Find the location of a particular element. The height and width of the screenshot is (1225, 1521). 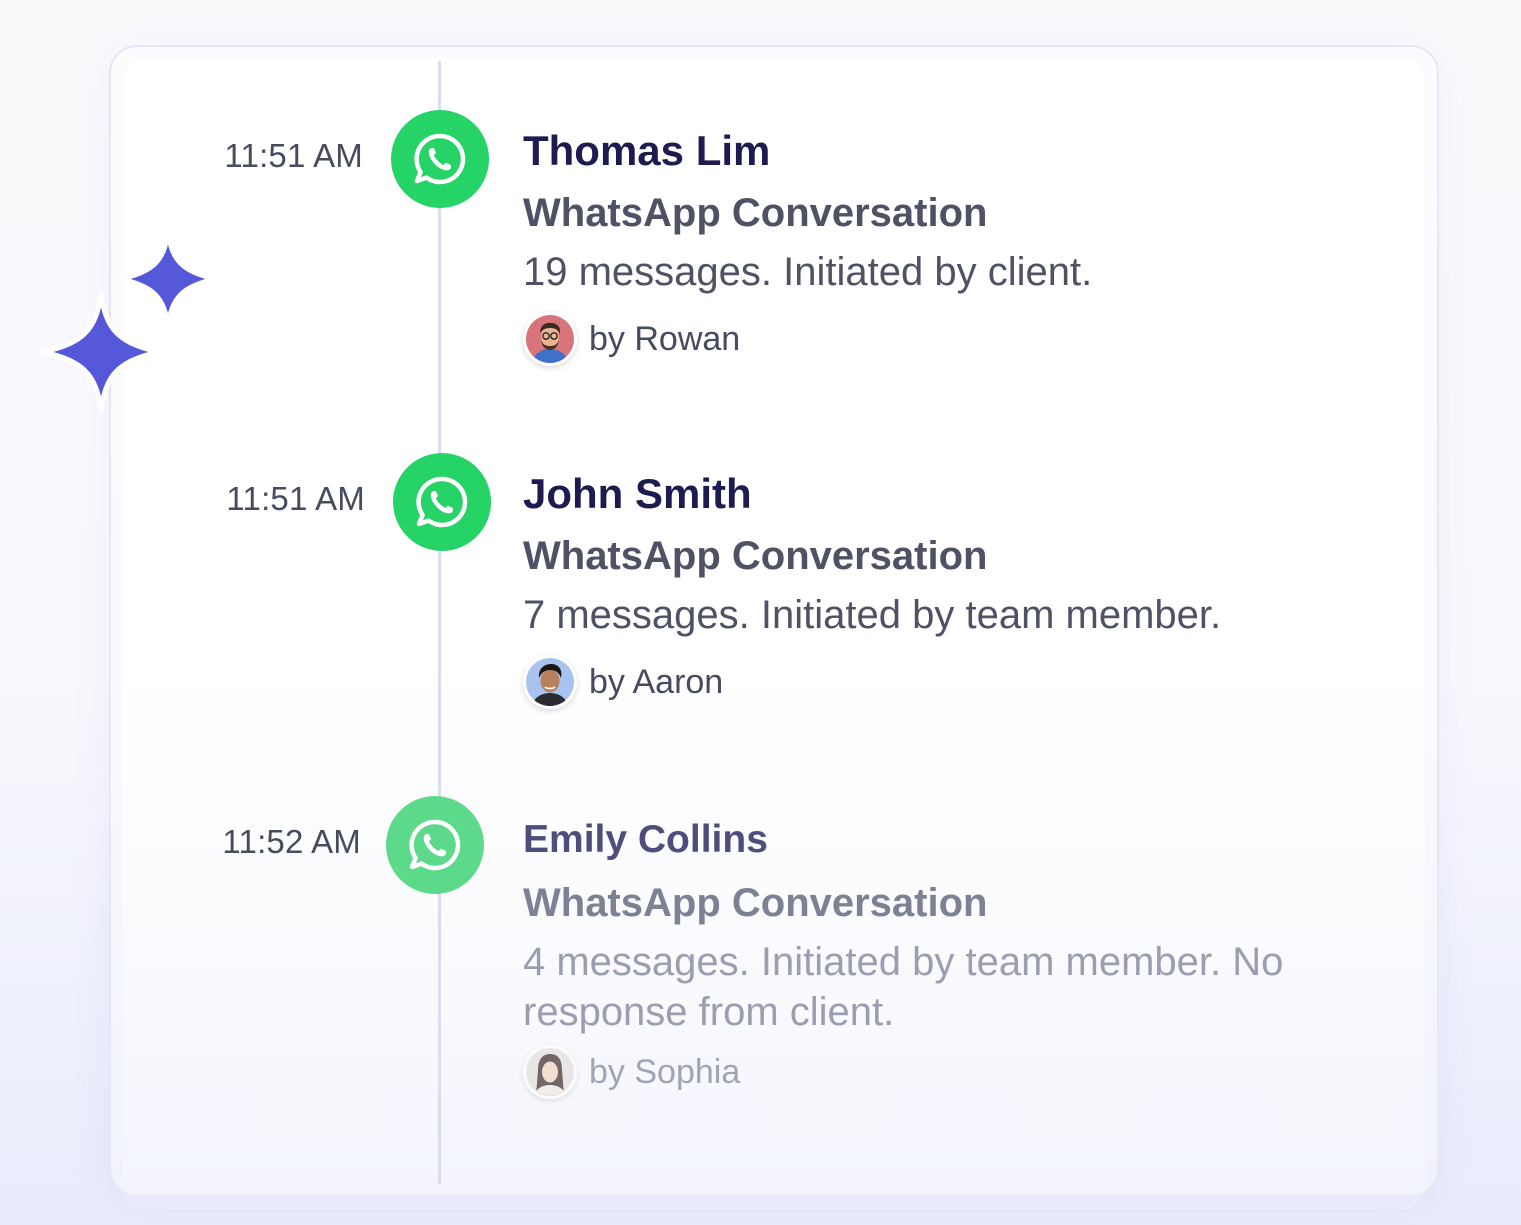

author-row: by Rowan is located at coordinates (973, 339).